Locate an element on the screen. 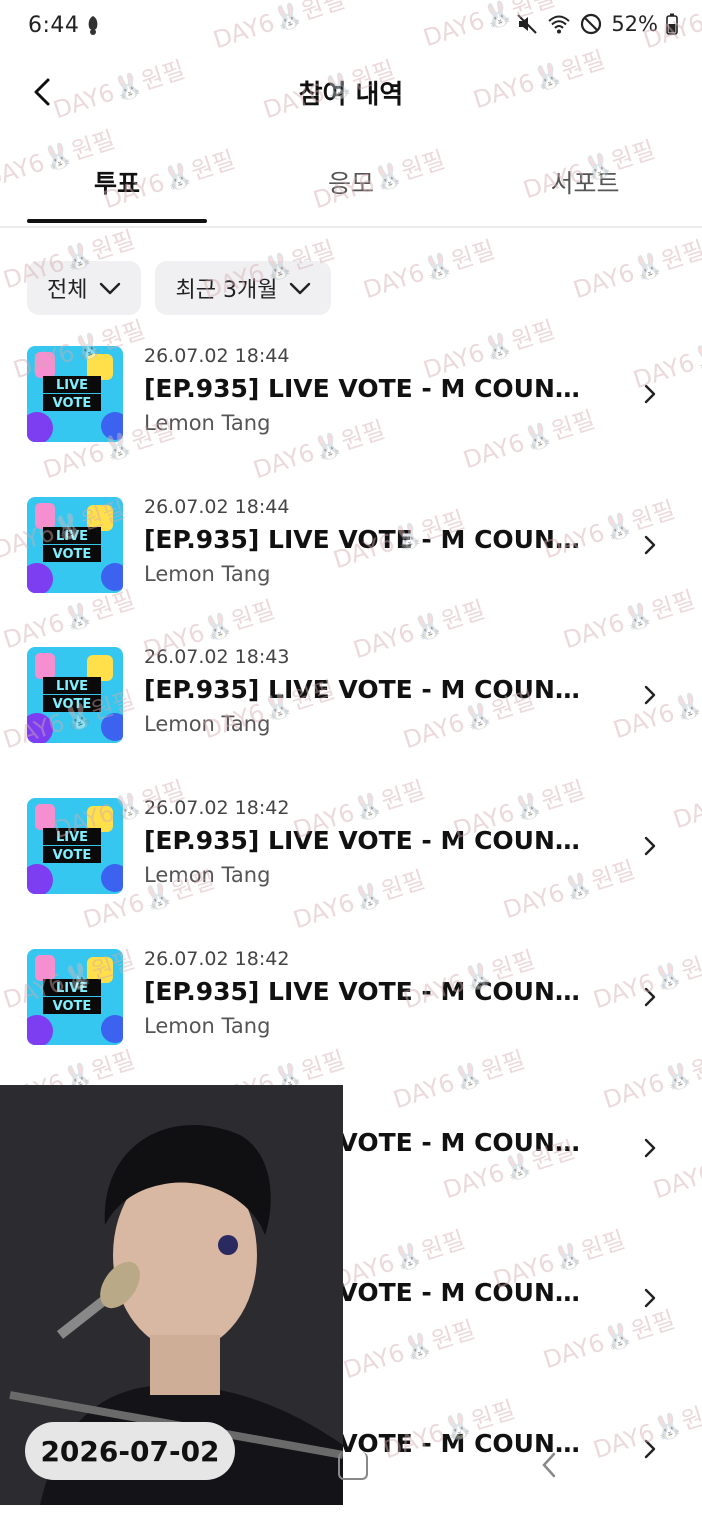 The width and height of the screenshot is (702, 1535). item-date: 26.07.02 18:43 is located at coordinates (217, 657).